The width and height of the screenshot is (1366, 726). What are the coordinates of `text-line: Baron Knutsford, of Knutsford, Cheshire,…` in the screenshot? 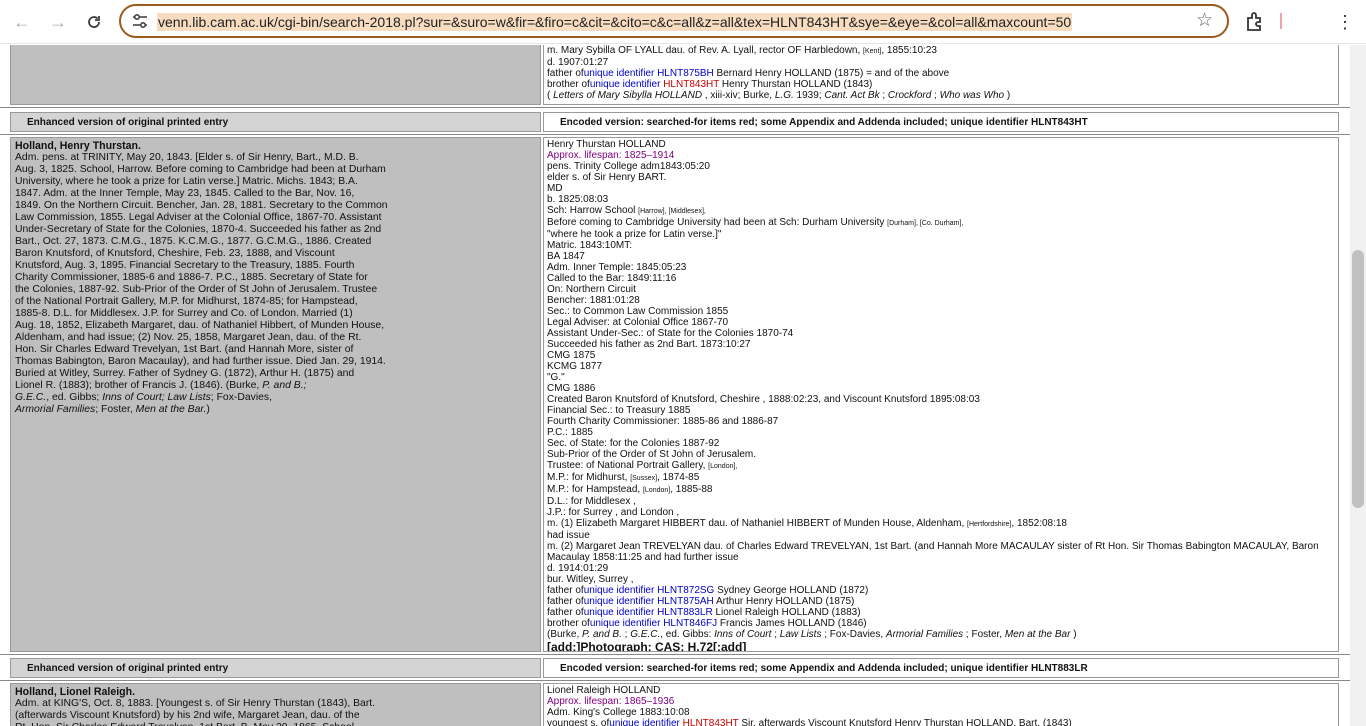 It's located at (175, 253).